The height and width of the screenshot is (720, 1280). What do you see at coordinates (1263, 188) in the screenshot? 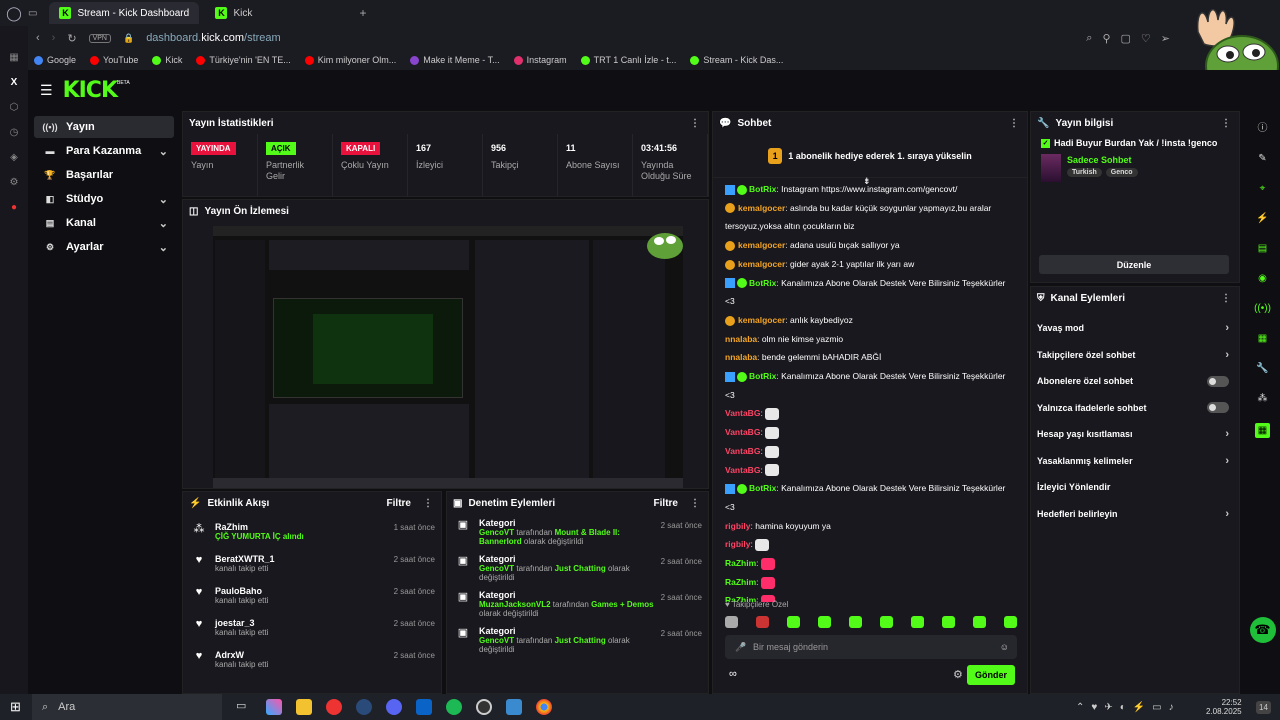
I see `target-icon: ⌖` at bounding box center [1263, 188].